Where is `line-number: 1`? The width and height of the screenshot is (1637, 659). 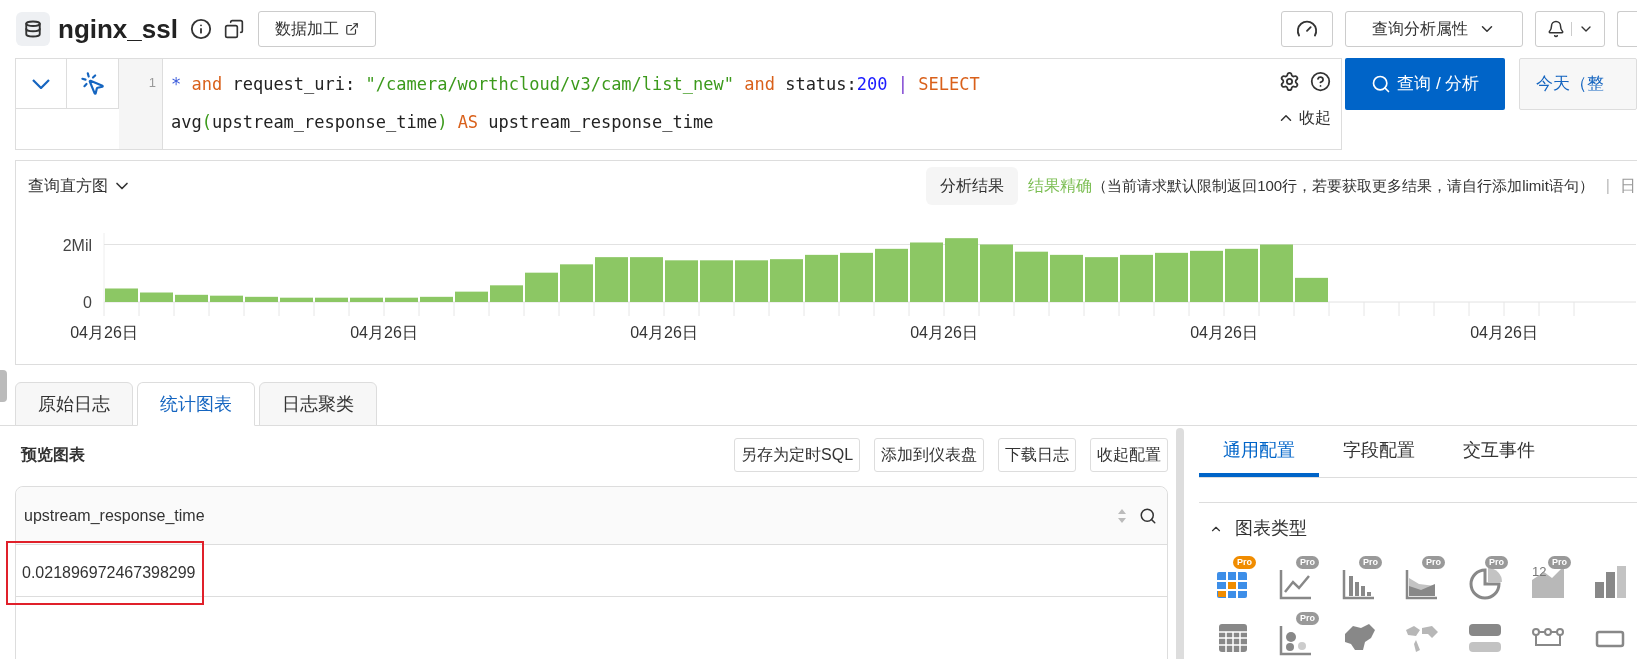 line-number: 1 is located at coordinates (152, 83).